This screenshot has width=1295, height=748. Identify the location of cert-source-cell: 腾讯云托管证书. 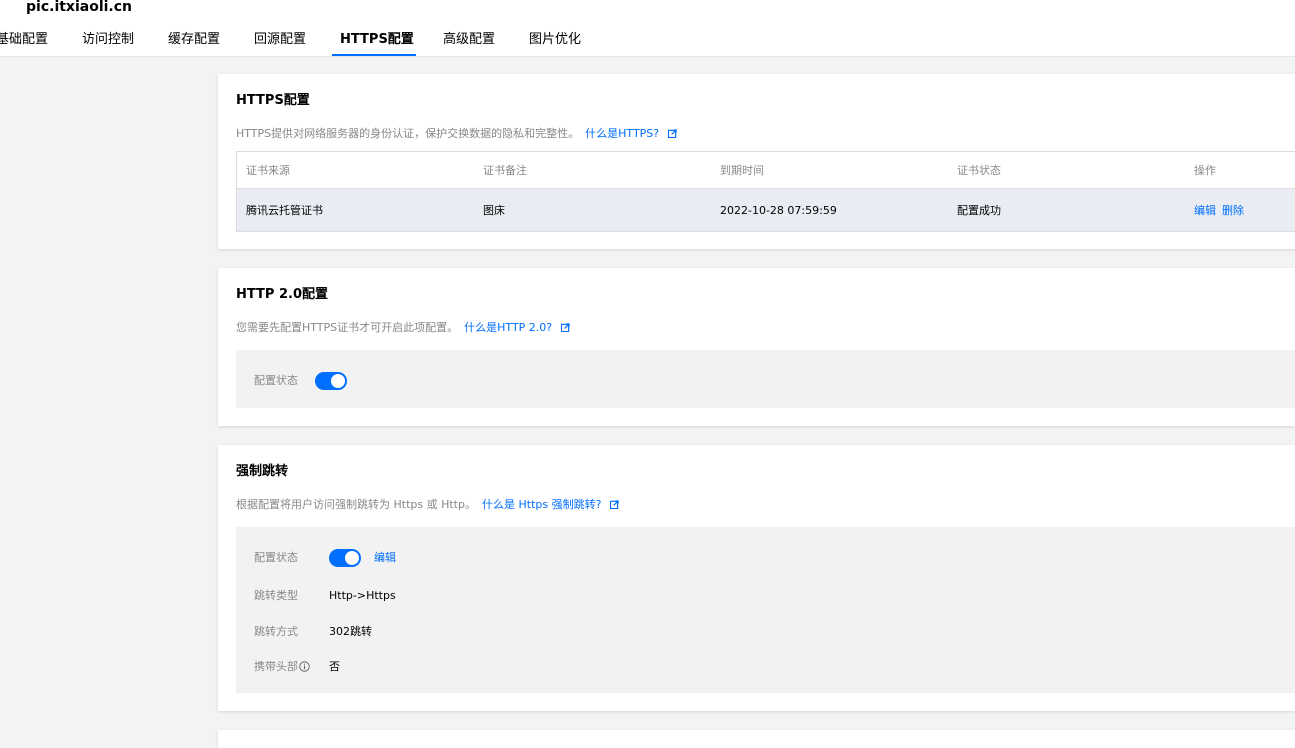
(355, 210).